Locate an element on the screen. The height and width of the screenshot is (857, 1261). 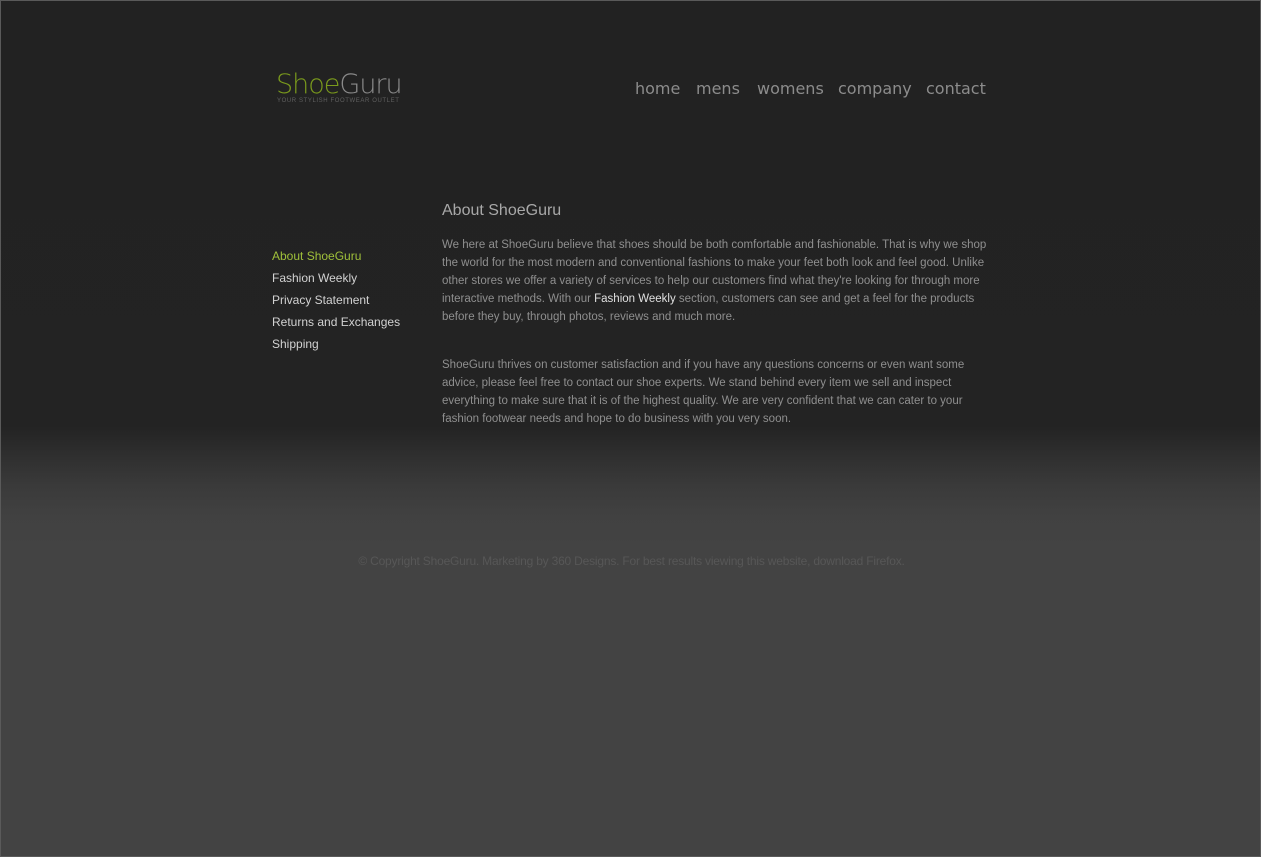
sidebar-item-privacy-statement: Privacy Statement is located at coordinates (336, 300).